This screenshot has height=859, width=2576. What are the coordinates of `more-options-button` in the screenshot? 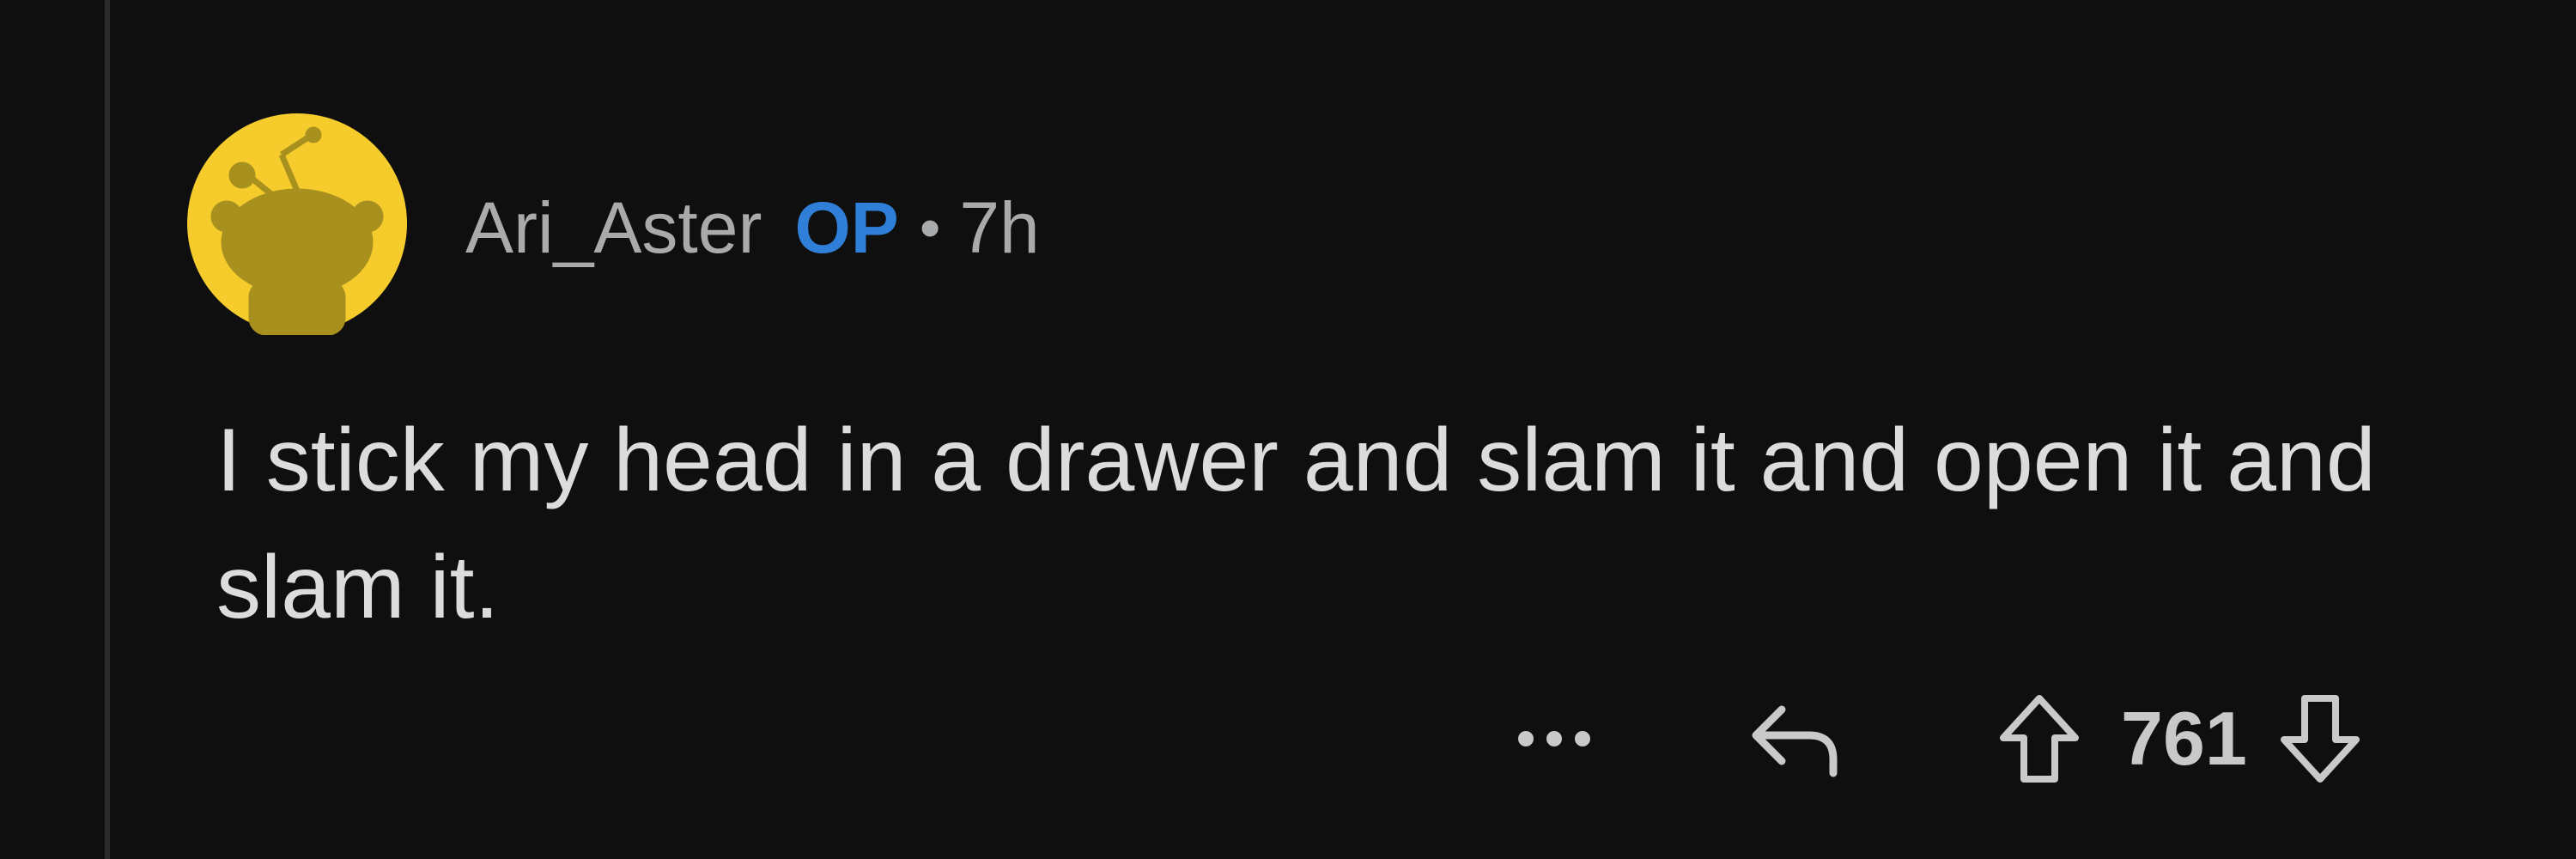 It's located at (1554, 738).